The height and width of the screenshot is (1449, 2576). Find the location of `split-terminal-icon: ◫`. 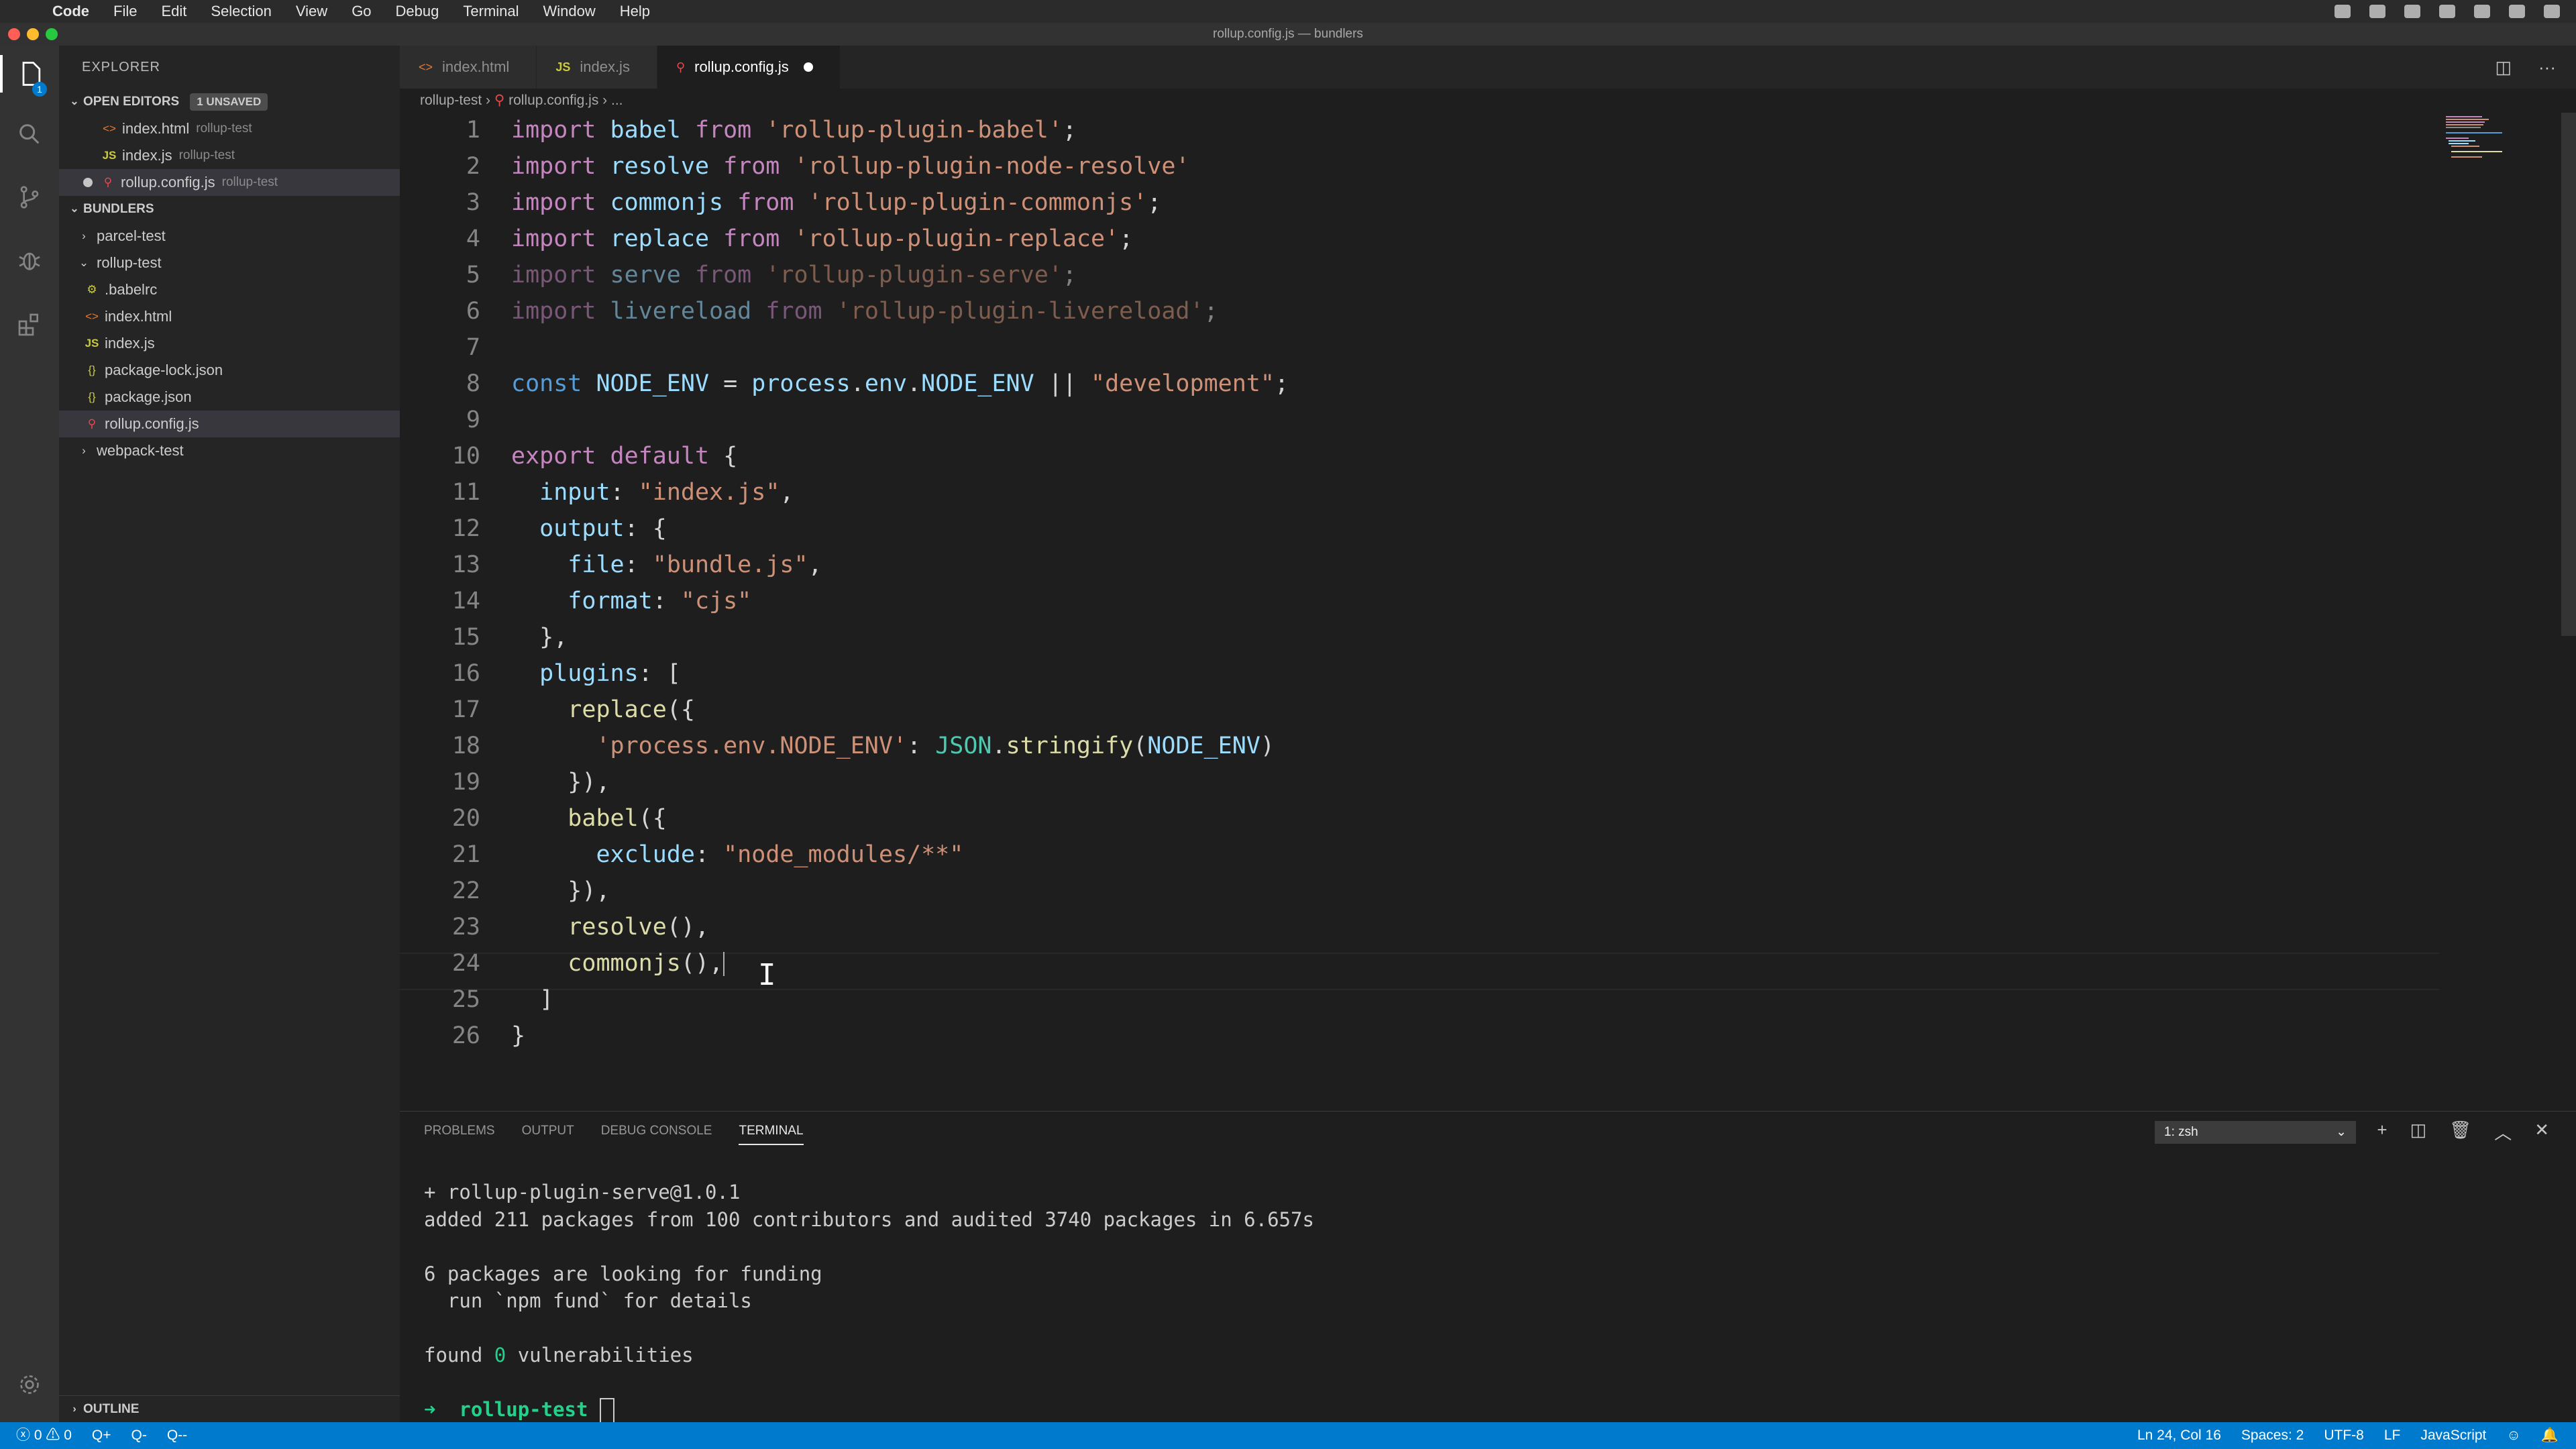

split-terminal-icon: ◫ is located at coordinates (2418, 1132).